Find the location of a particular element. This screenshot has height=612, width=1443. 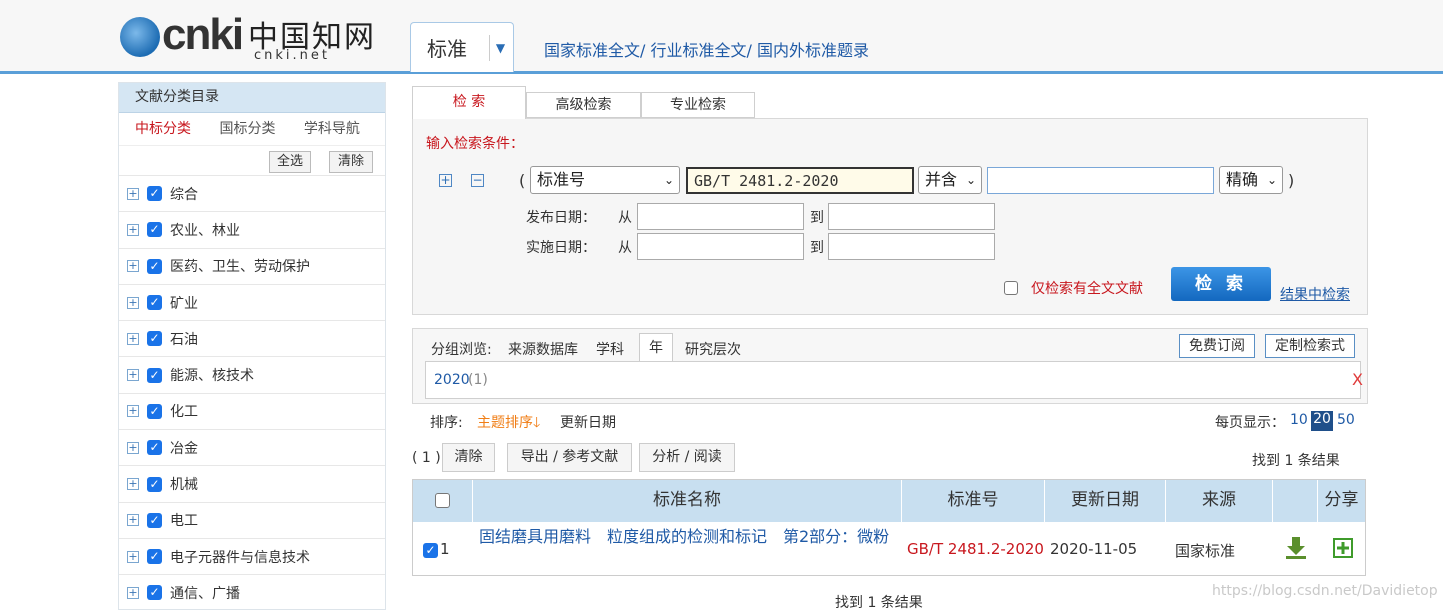

category-label: 农业、林业 is located at coordinates (205, 230).